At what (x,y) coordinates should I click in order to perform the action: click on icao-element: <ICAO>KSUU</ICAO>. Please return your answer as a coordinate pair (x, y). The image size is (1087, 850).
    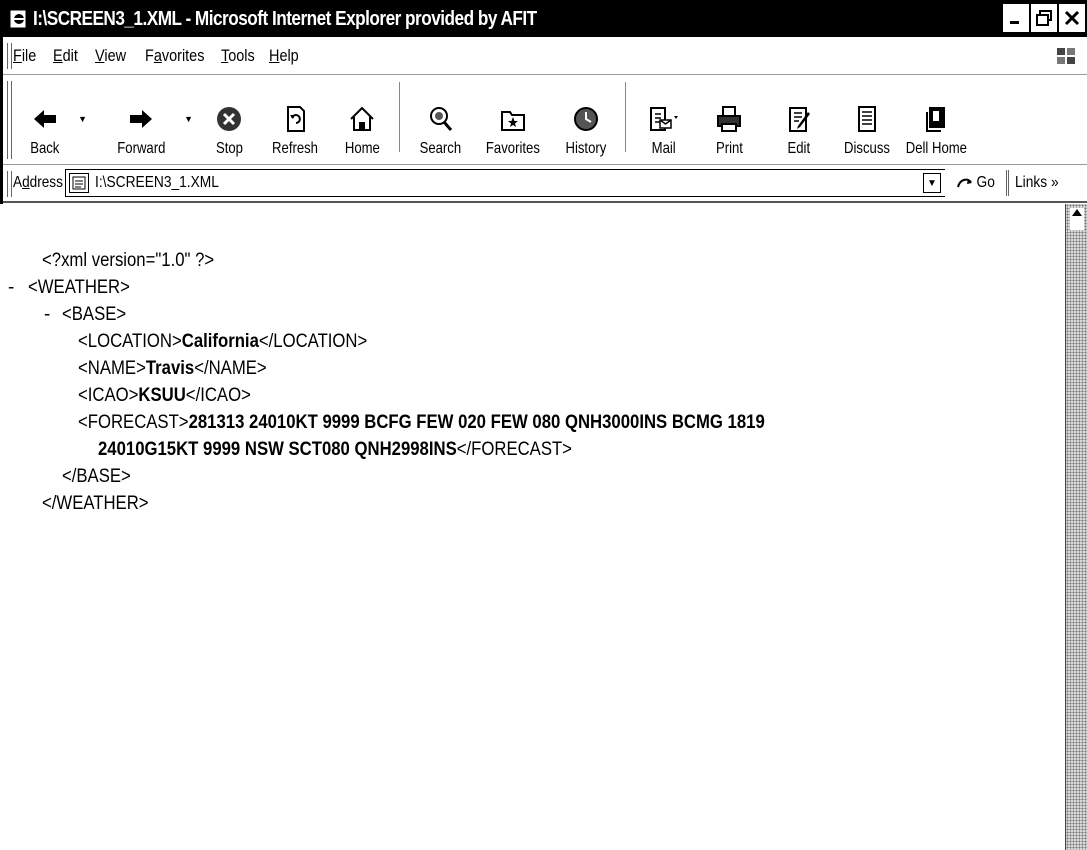
    Looking at the image, I should click on (164, 395).